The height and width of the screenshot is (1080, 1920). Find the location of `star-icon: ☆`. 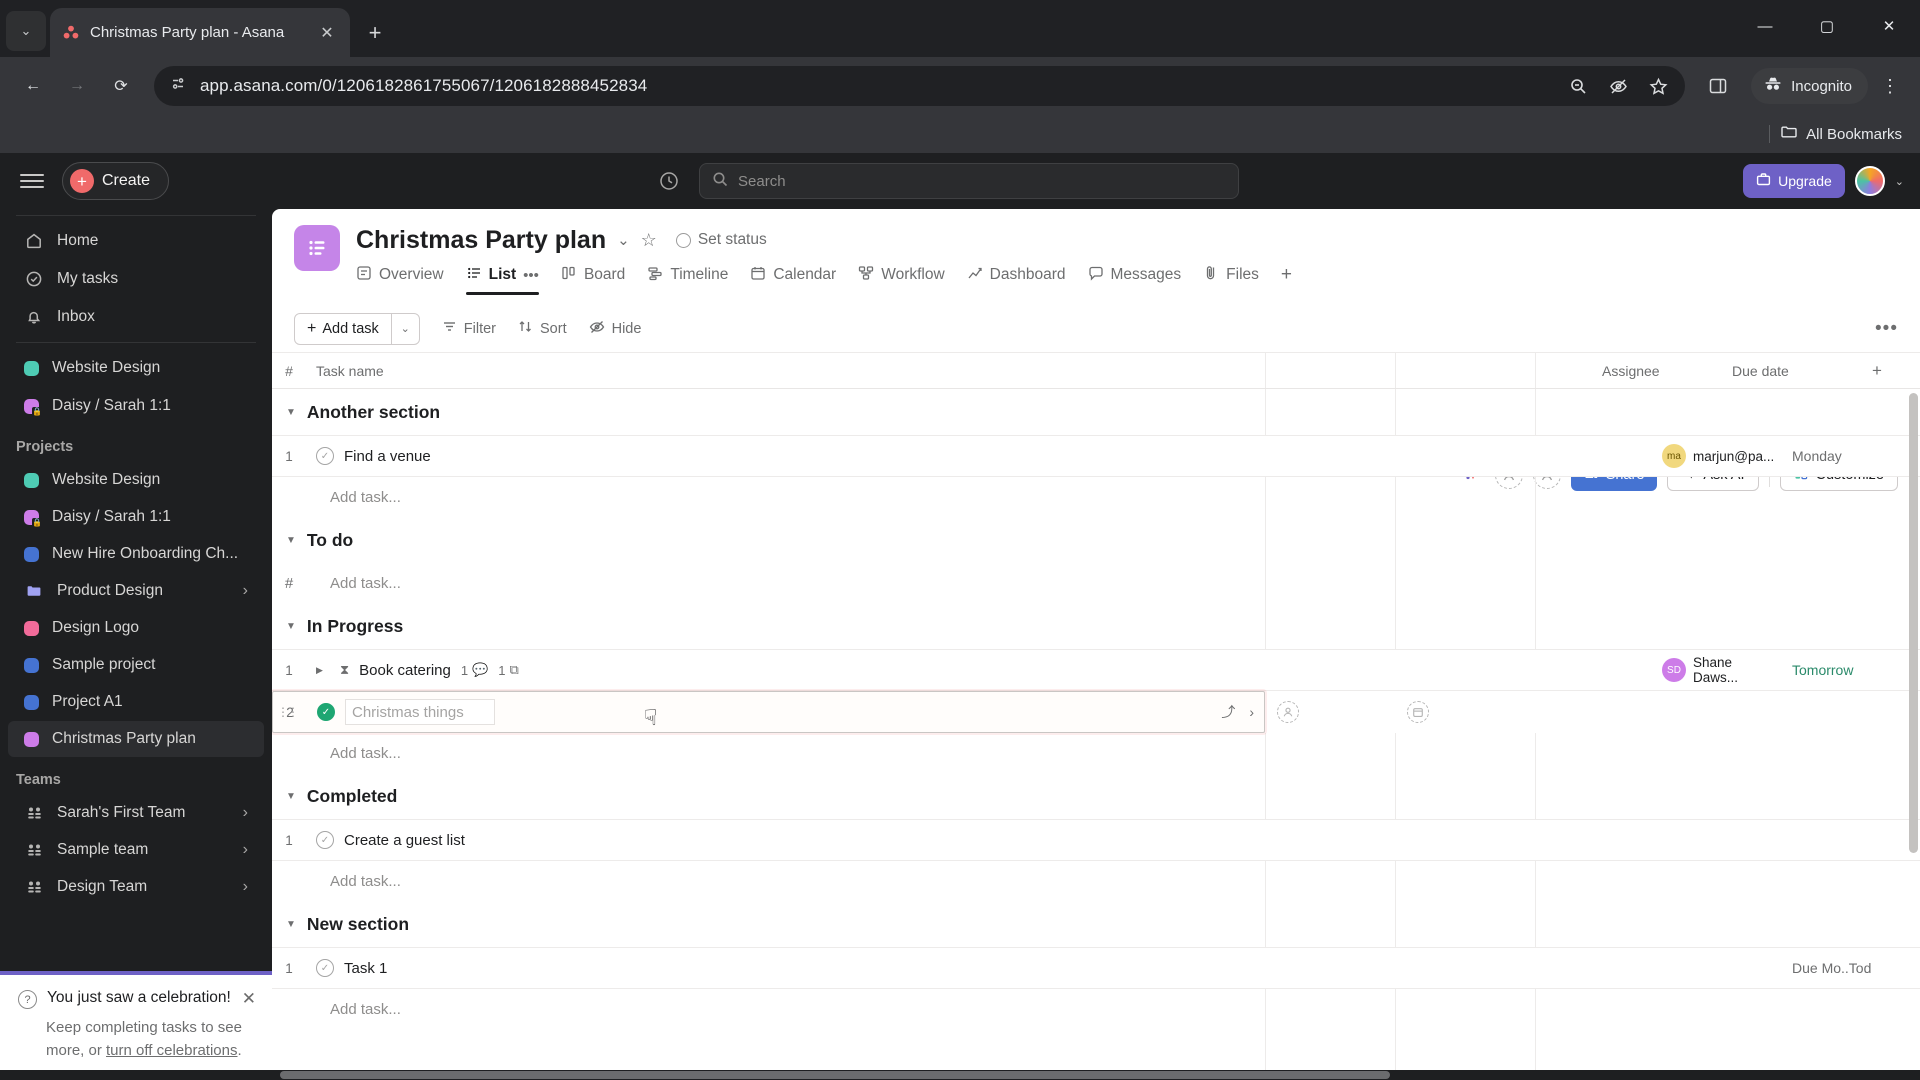

star-icon: ☆ is located at coordinates (649, 240).